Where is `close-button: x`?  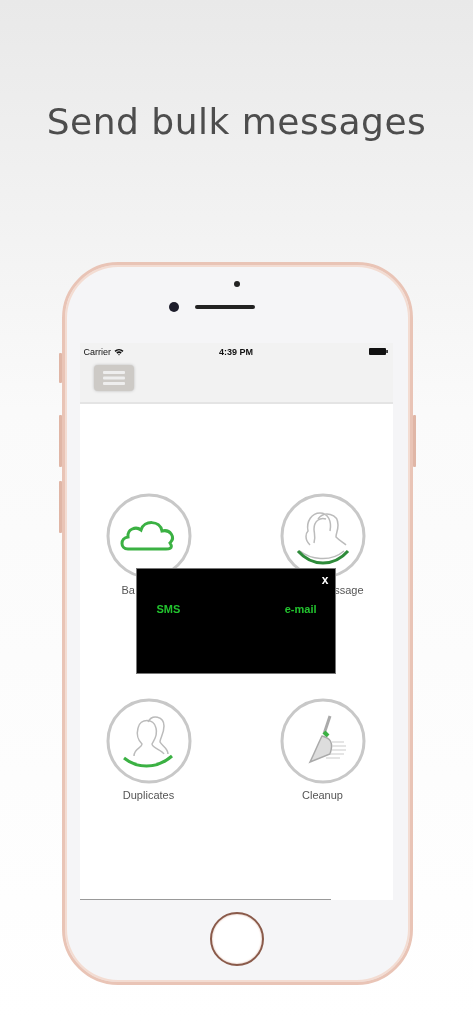
close-button: x is located at coordinates (325, 580).